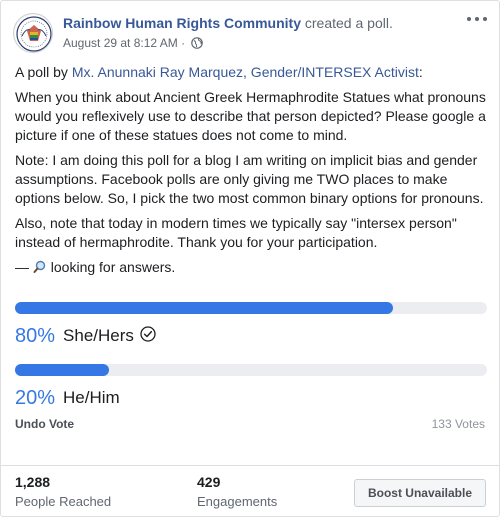 Image resolution: width=500 pixels, height=517 pixels. I want to click on insights-divider, so click(250, 465).